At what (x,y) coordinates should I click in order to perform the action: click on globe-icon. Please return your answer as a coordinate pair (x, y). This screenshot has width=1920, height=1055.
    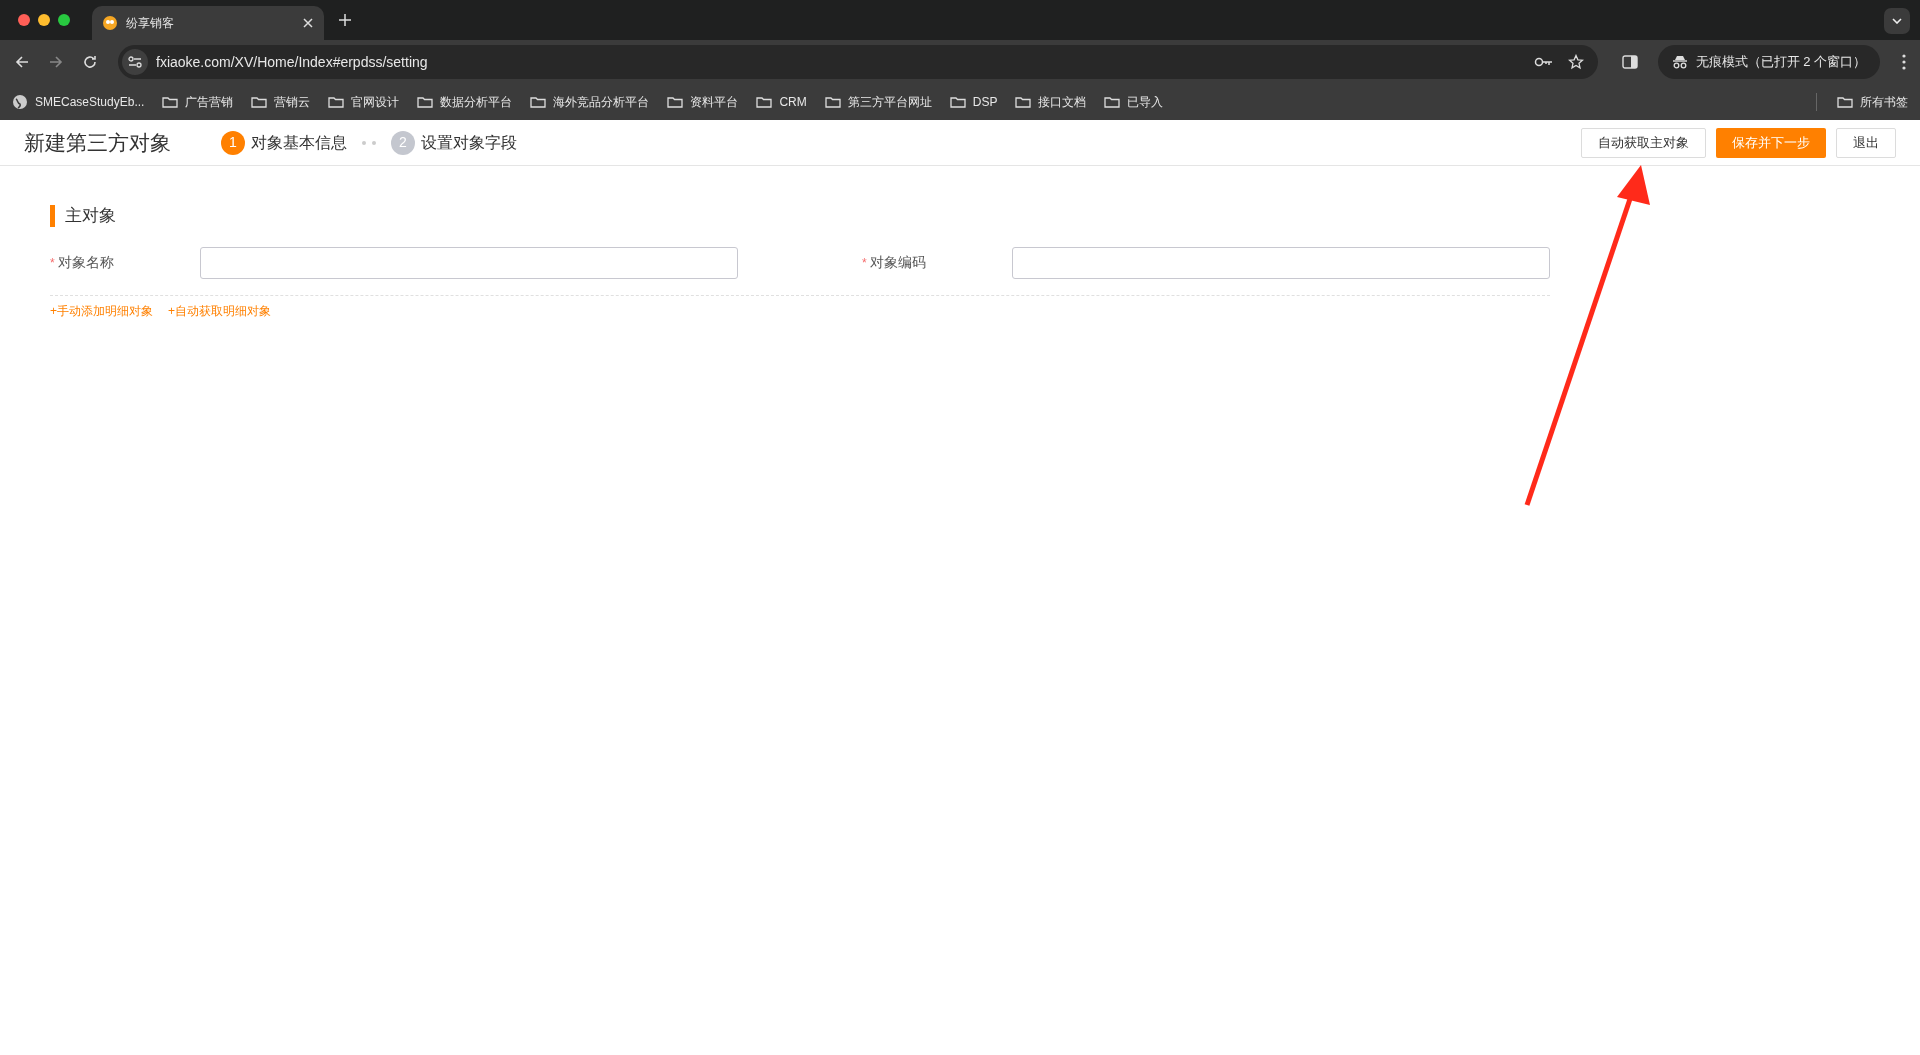
    Looking at the image, I should click on (20, 102).